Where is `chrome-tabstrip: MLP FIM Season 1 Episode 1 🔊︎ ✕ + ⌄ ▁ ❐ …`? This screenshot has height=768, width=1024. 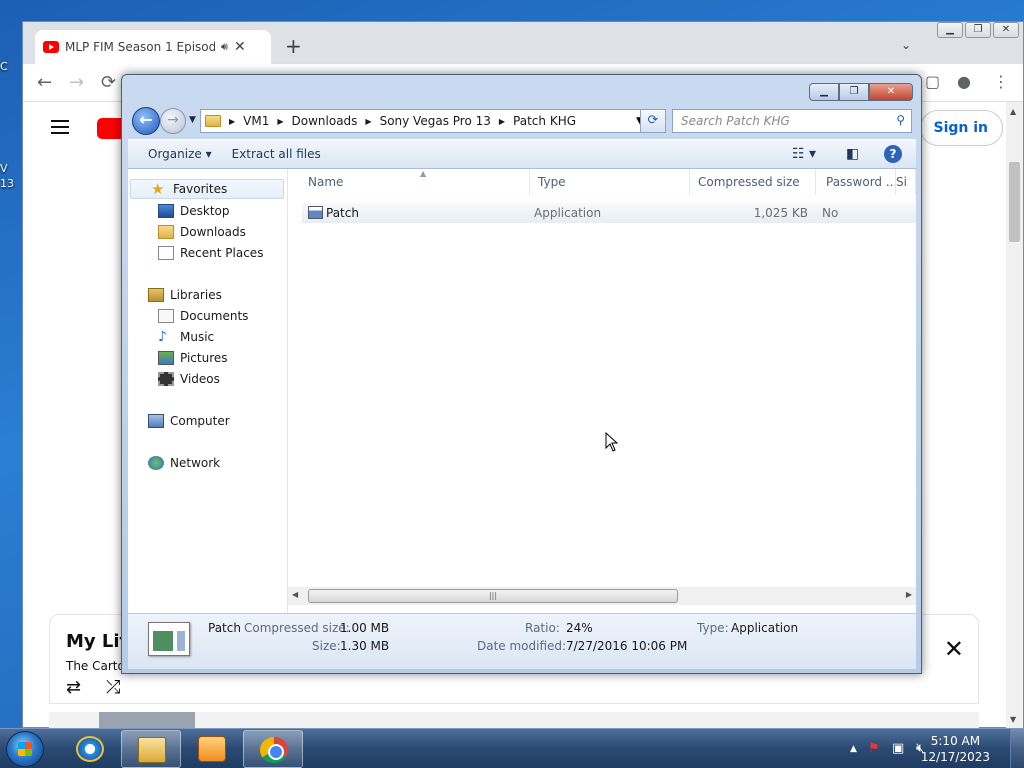 chrome-tabstrip: MLP FIM Season 1 Episode 1 🔊︎ ✕ + ⌄ ▁ ❐ … is located at coordinates (523, 43).